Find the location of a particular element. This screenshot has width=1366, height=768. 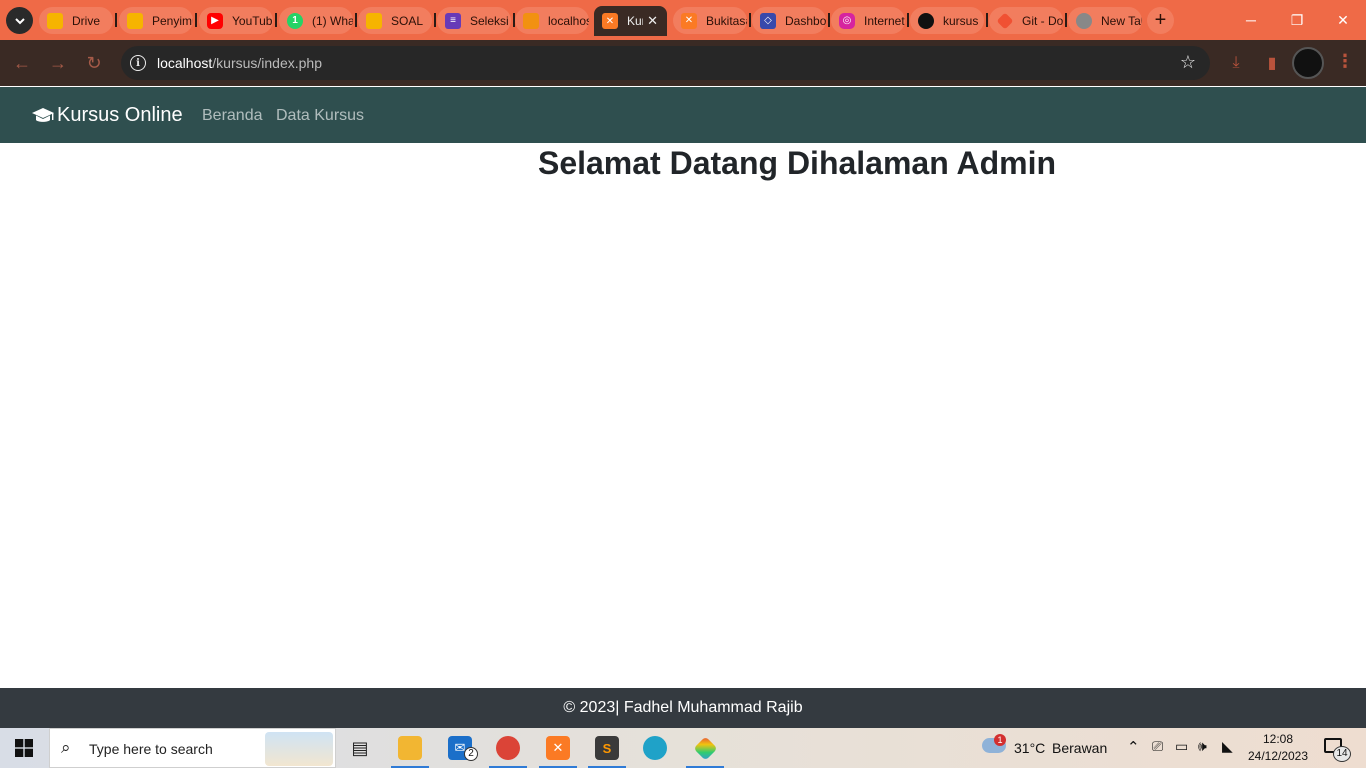

edge-icon is located at coordinates (655, 748).